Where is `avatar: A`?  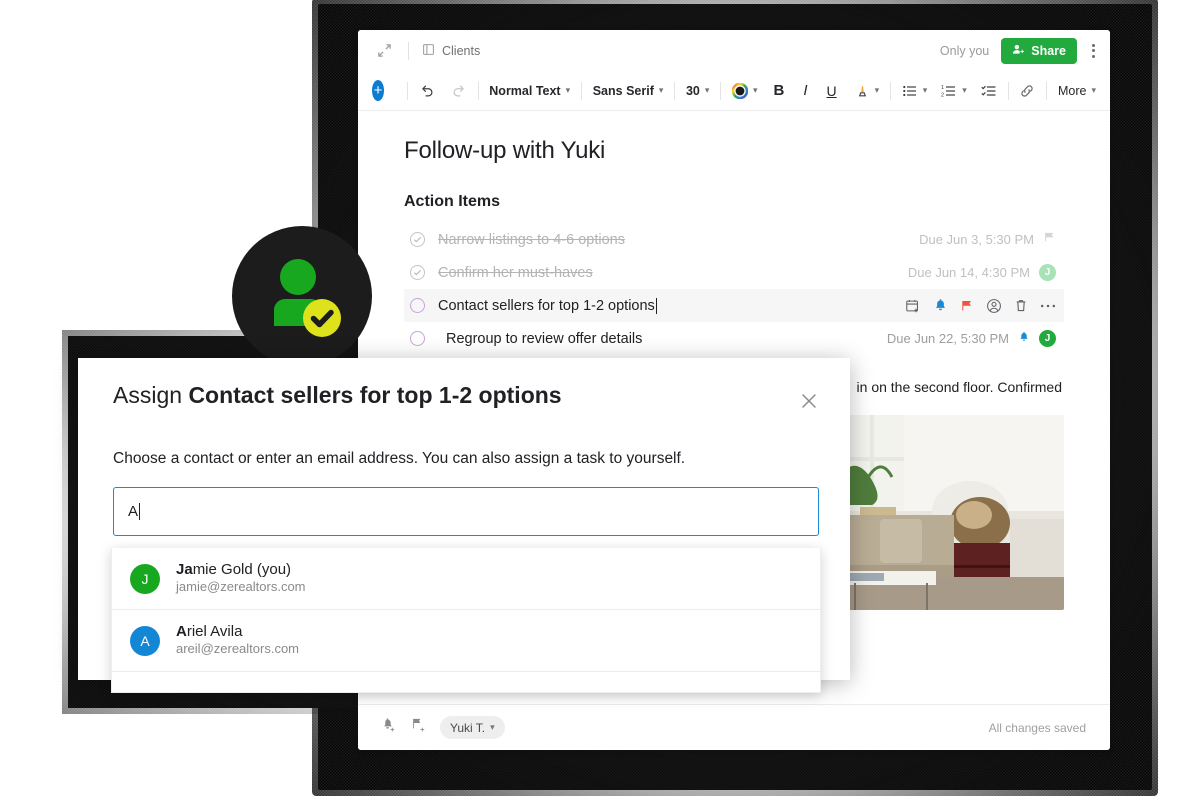 avatar: A is located at coordinates (145, 640).